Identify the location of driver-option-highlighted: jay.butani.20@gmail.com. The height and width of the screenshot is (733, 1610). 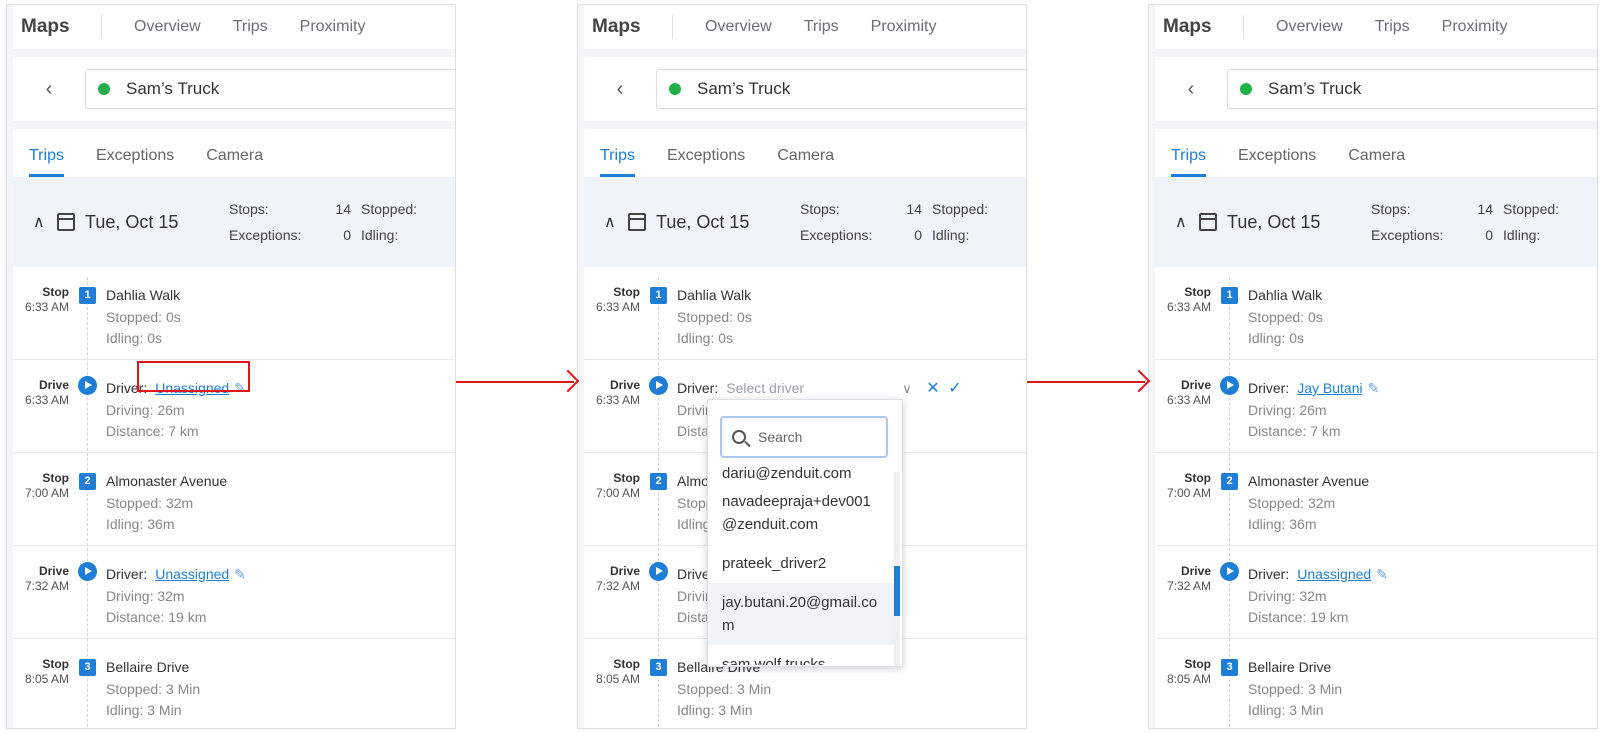
(801, 614).